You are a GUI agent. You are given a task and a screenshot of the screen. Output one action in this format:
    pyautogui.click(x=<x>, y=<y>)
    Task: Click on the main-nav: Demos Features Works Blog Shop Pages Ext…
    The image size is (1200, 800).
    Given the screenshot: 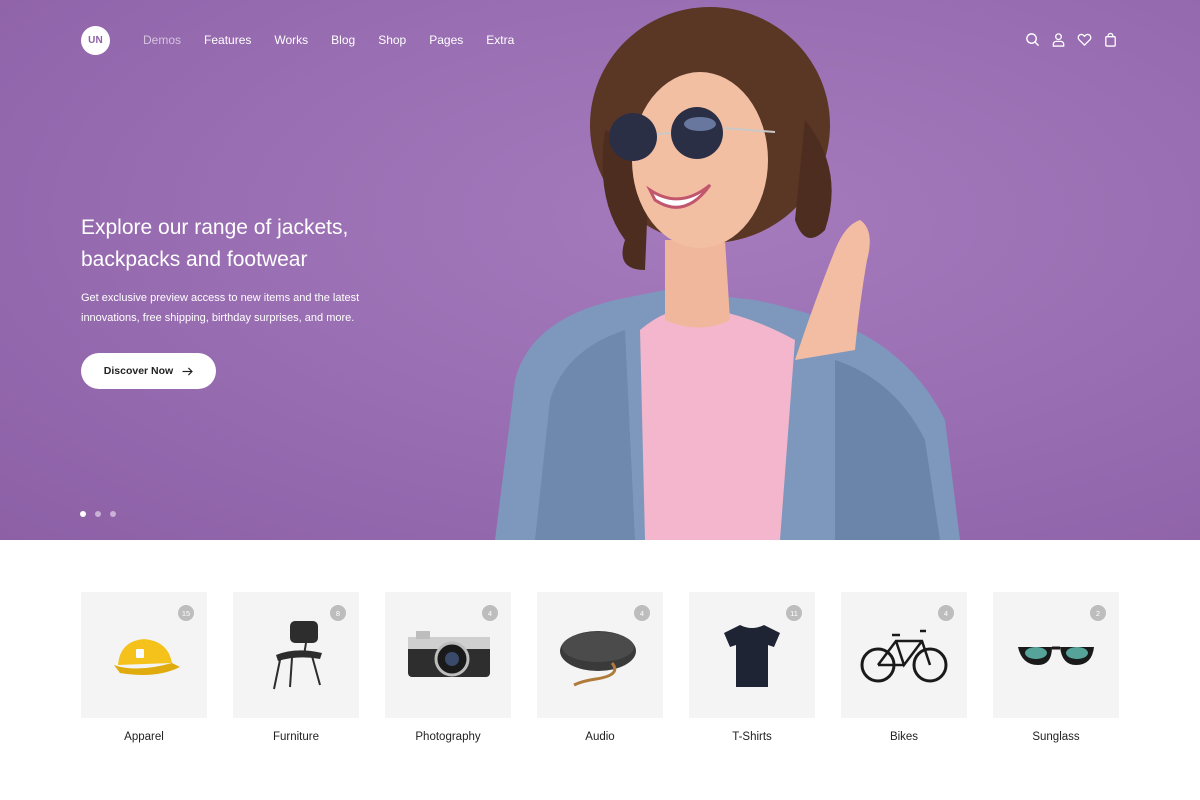 What is the action you would take?
    pyautogui.click(x=328, y=40)
    